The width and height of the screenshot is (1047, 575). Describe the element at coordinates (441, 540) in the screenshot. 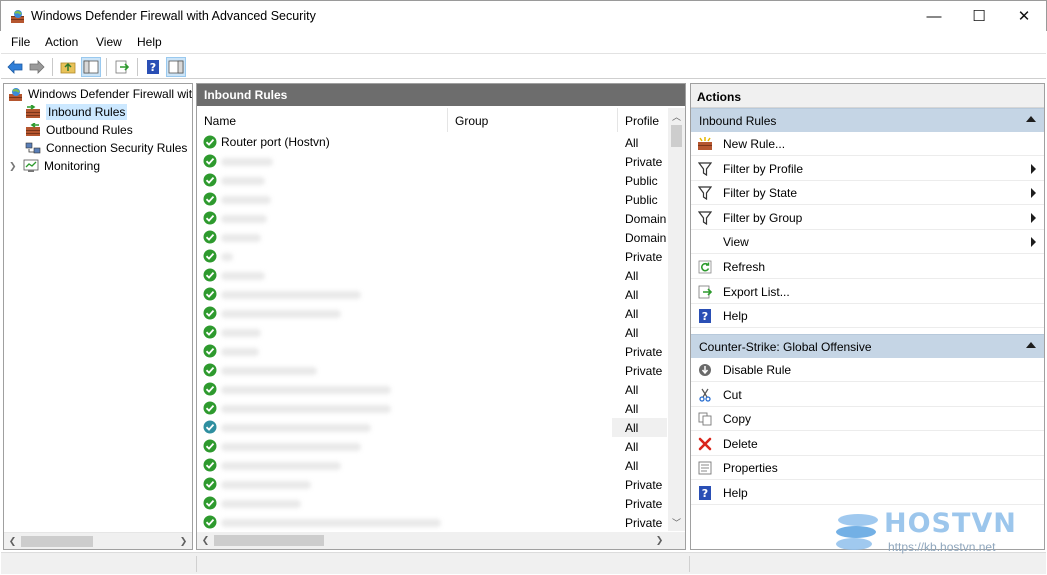

I see `rules-horizontal-scrollbar: ❮ ❯` at that location.